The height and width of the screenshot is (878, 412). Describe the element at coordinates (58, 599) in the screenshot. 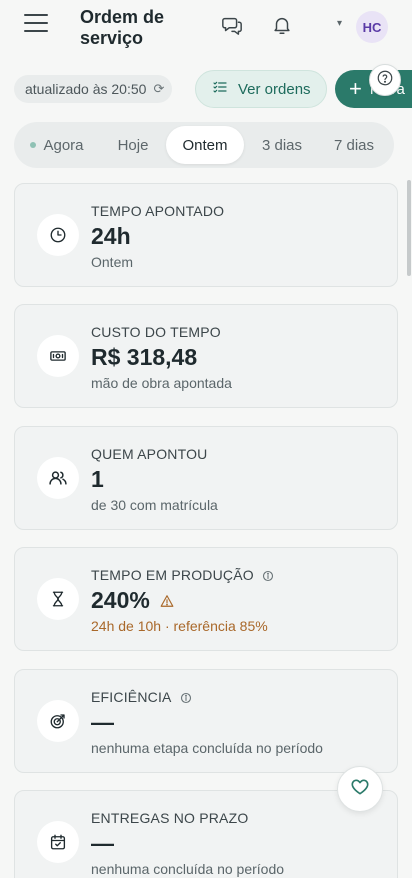

I see `hourglass-icon` at that location.